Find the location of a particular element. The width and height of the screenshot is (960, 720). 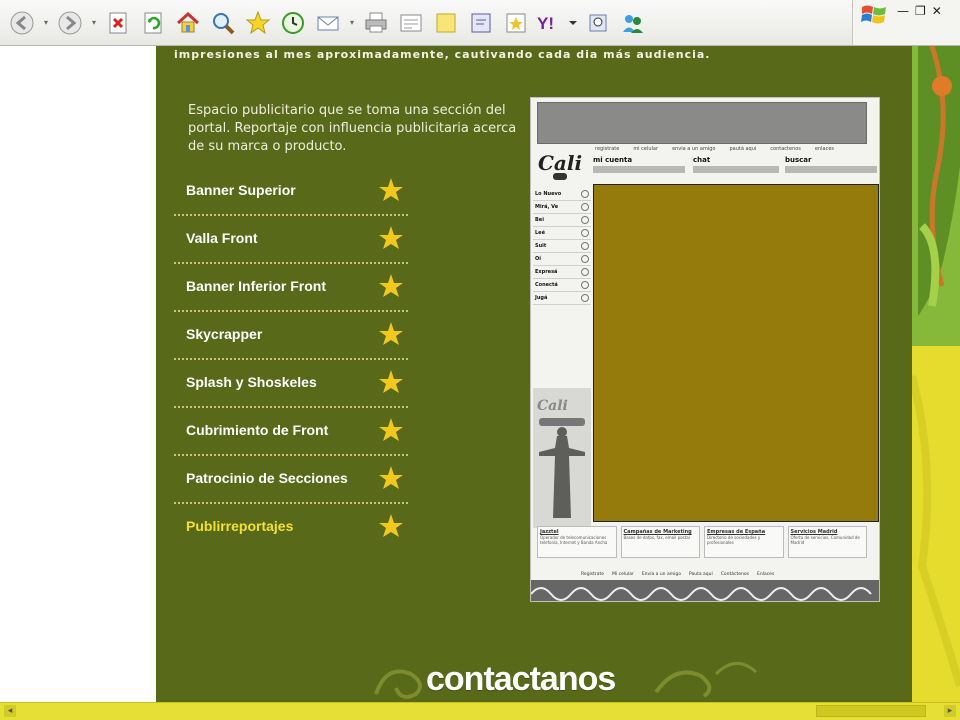

menu-item-banner-inferior-front: Banner Inferior Front is located at coordinates (291, 288).